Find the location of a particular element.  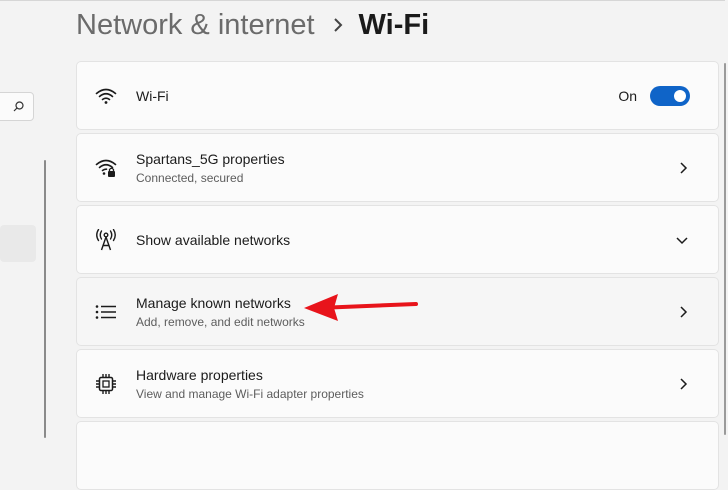

breadcrumb: Network & internet Wi-Fi is located at coordinates (252, 25).